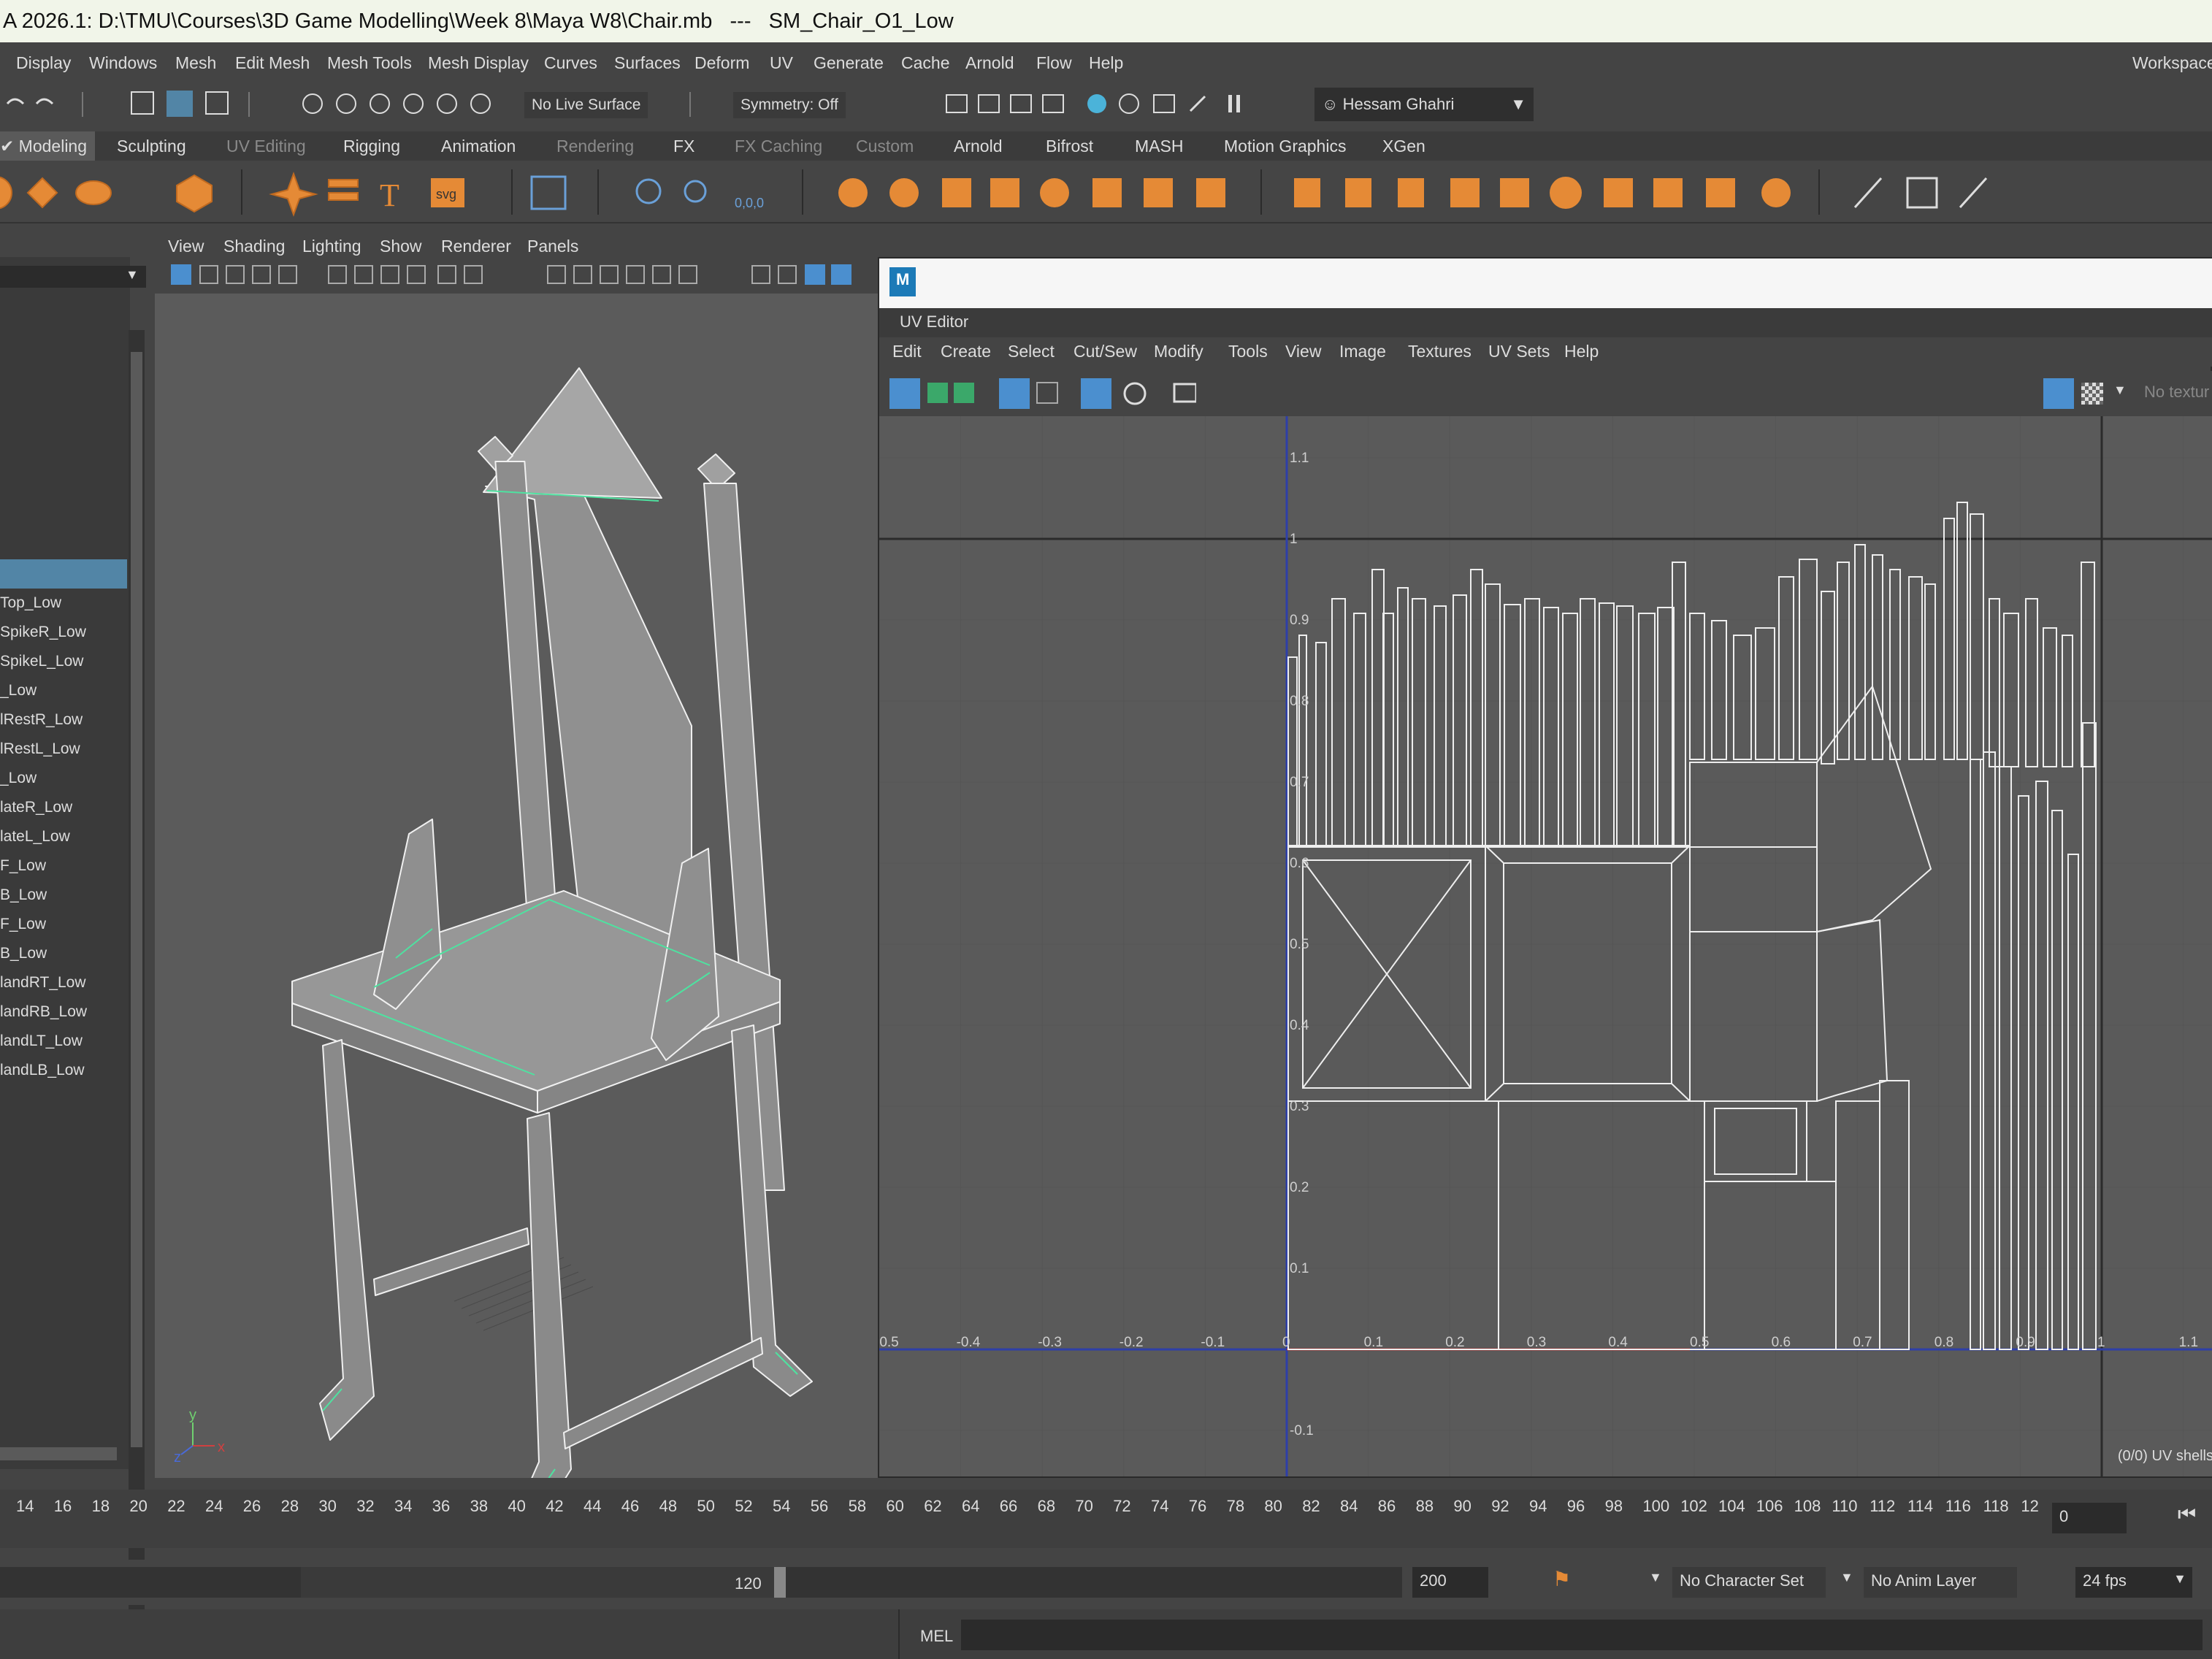 The width and height of the screenshot is (2212, 1659). I want to click on uv-menu-modify: Modify, so click(1178, 351).